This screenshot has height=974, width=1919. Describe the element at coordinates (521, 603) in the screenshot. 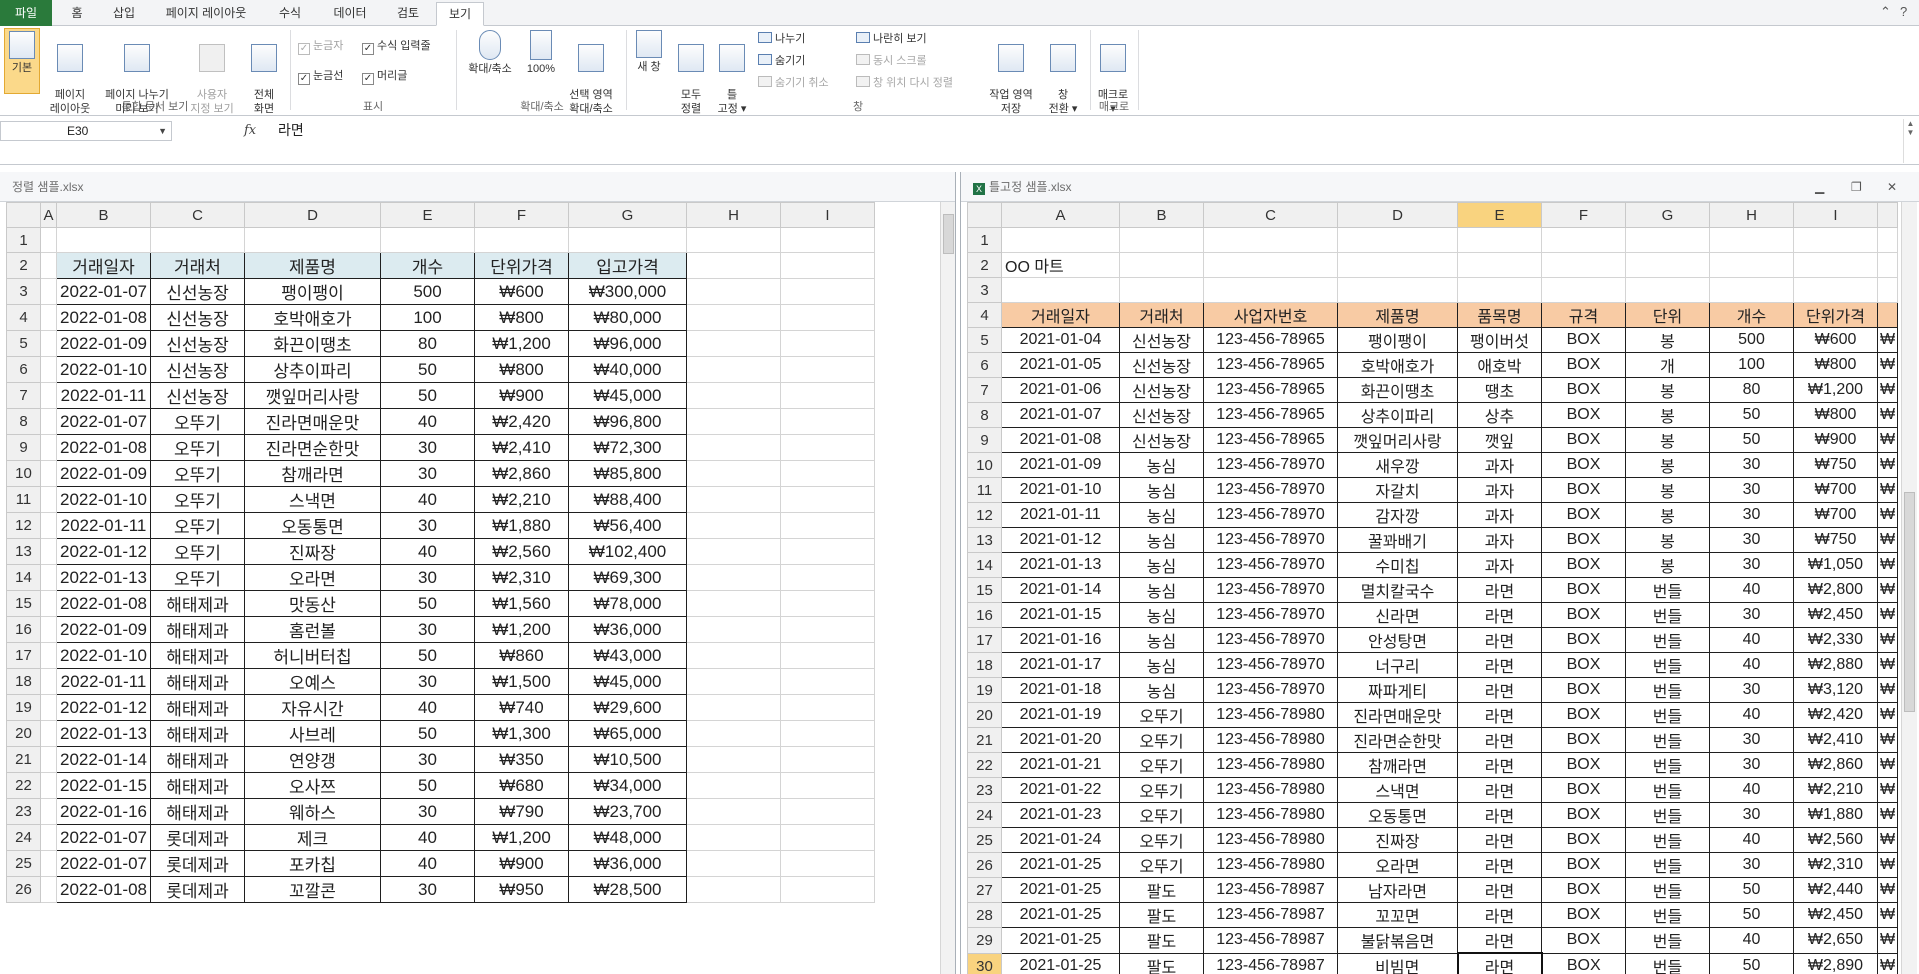

I see `cell: ₩1,560` at that location.